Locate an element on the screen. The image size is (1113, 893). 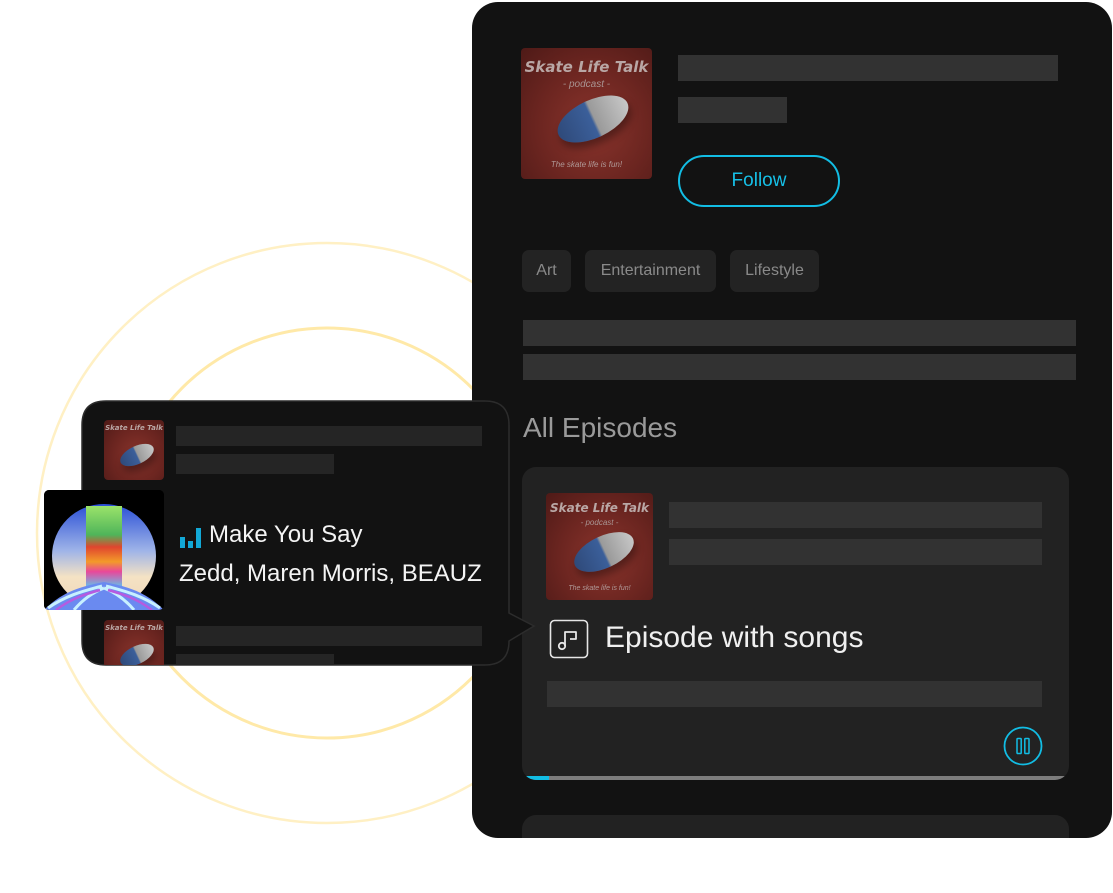
album-art-illustration is located at coordinates (104, 550).